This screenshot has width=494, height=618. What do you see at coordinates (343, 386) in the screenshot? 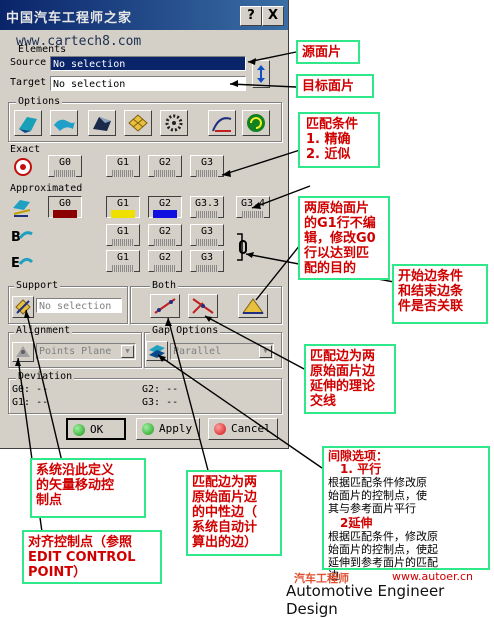
I see `note-ext-line3: 延伸的理论` at bounding box center [343, 386].